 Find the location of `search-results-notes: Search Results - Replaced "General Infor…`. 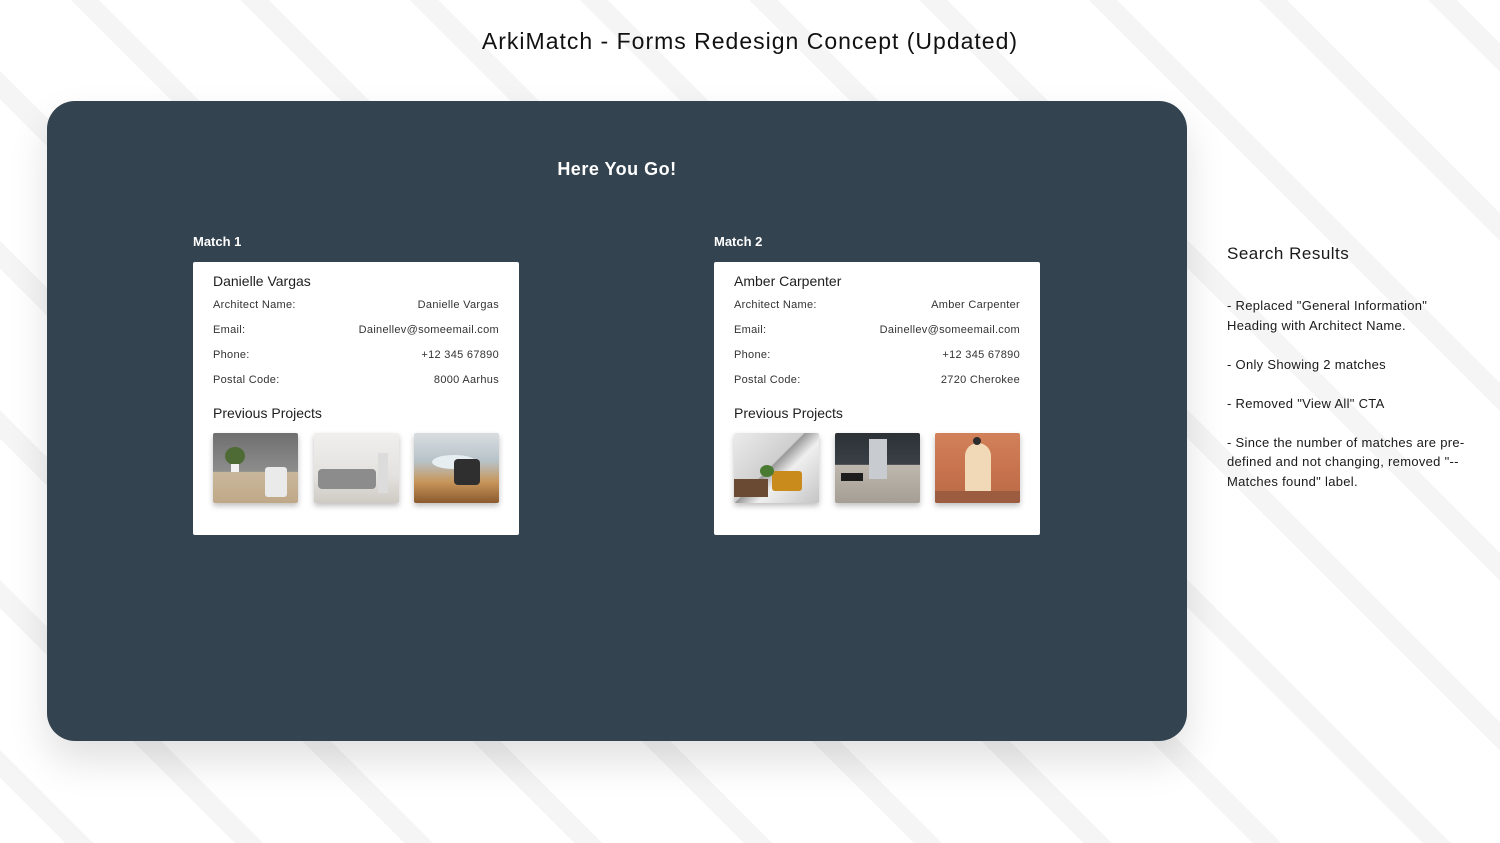

search-results-notes: Search Results - Replaced "General Infor… is located at coordinates (1347, 377).